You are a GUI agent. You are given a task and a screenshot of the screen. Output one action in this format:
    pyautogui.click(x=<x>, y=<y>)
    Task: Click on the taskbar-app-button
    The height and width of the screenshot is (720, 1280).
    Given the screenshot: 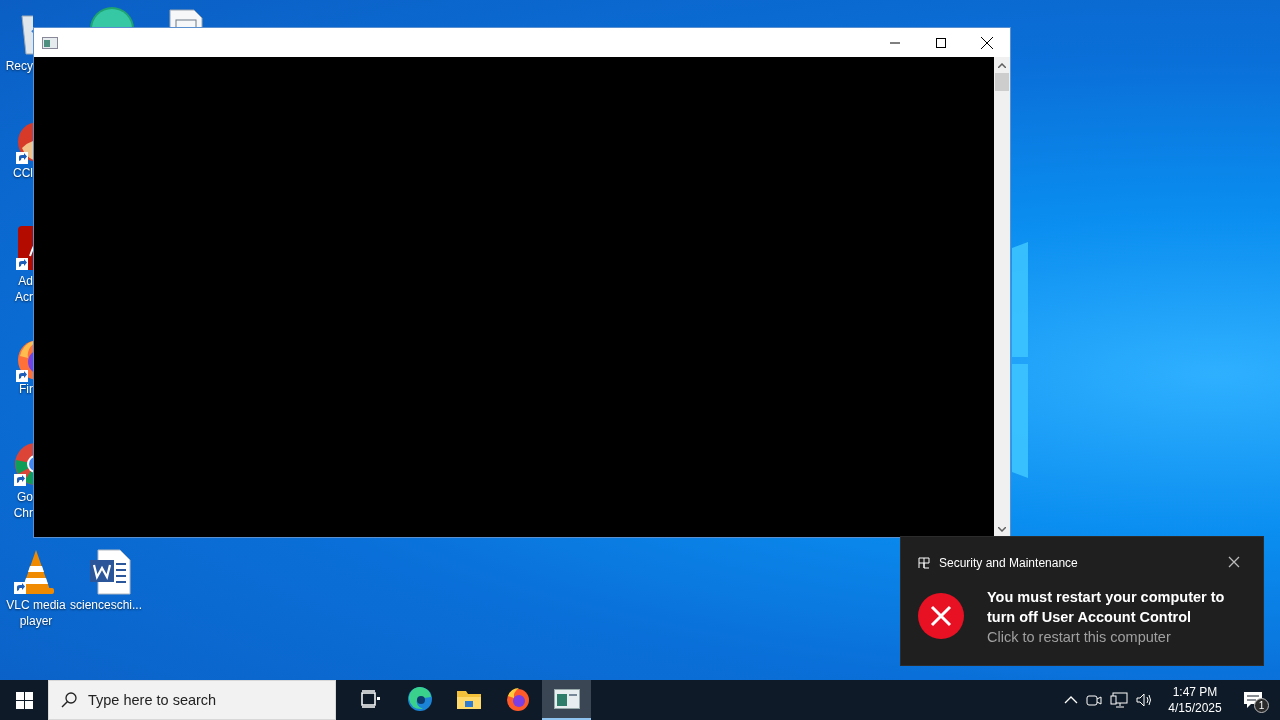 What is the action you would take?
    pyautogui.click(x=566, y=700)
    